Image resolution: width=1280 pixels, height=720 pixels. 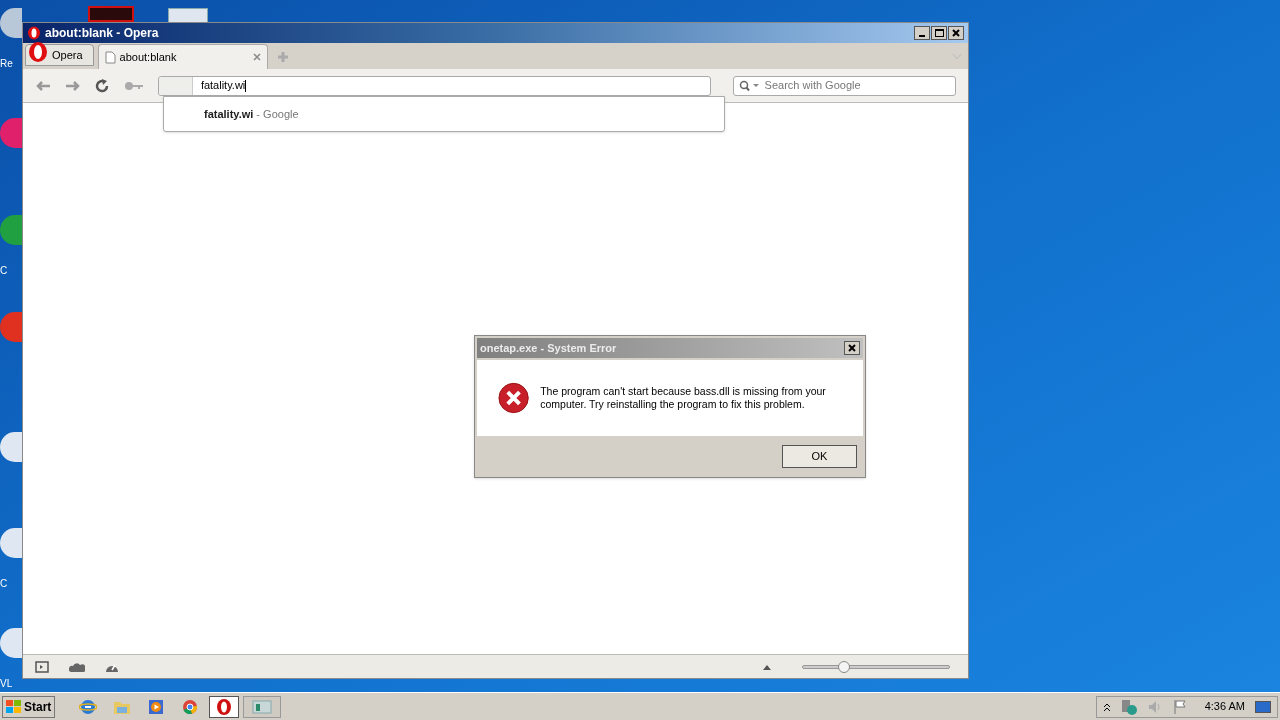 What do you see at coordinates (819, 456) in the screenshot?
I see `ok-button: OK` at bounding box center [819, 456].